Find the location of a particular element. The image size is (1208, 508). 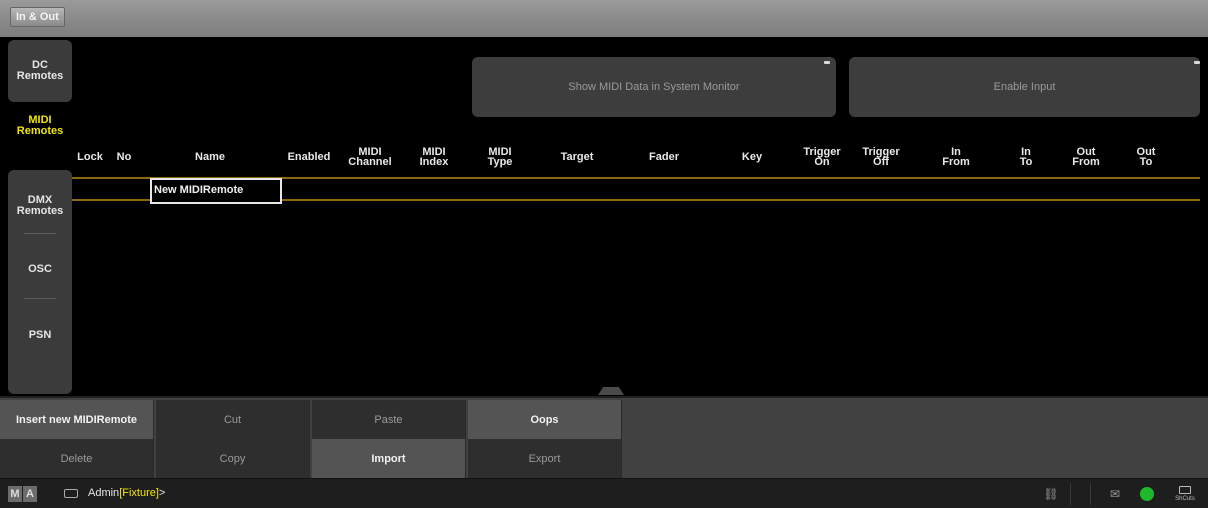

tab-dc-remotes: DC Remotes is located at coordinates (40, 71).